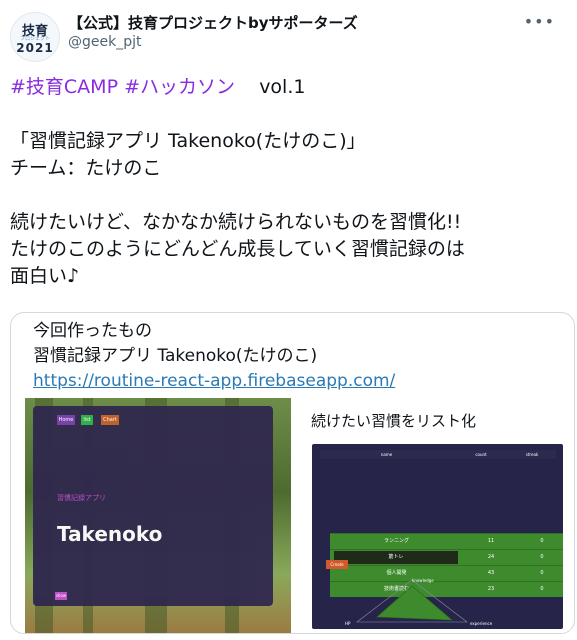  Describe the element at coordinates (282, 87) in the screenshot. I see `tweet-vol: vol.1` at that location.